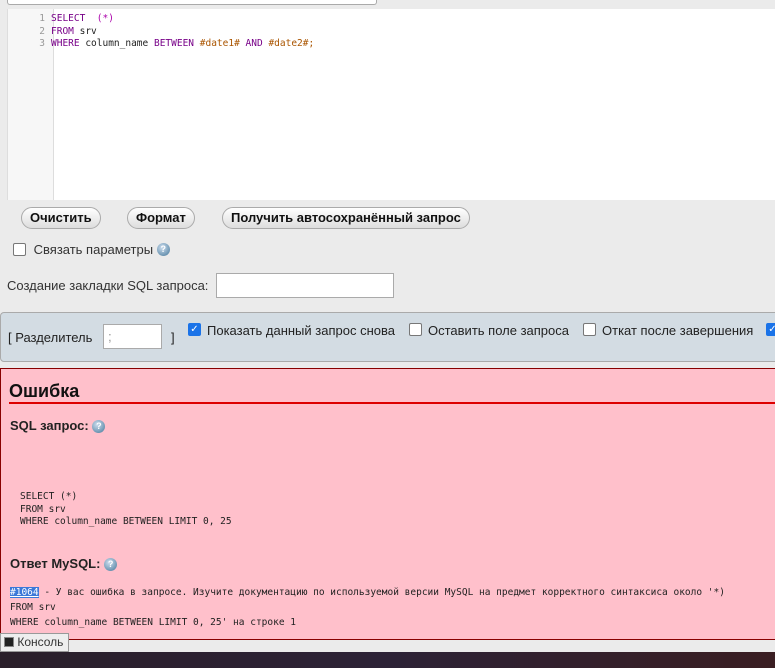 The width and height of the screenshot is (775, 668). What do you see at coordinates (105, 18) in the screenshot?
I see `code-token: (*)` at bounding box center [105, 18].